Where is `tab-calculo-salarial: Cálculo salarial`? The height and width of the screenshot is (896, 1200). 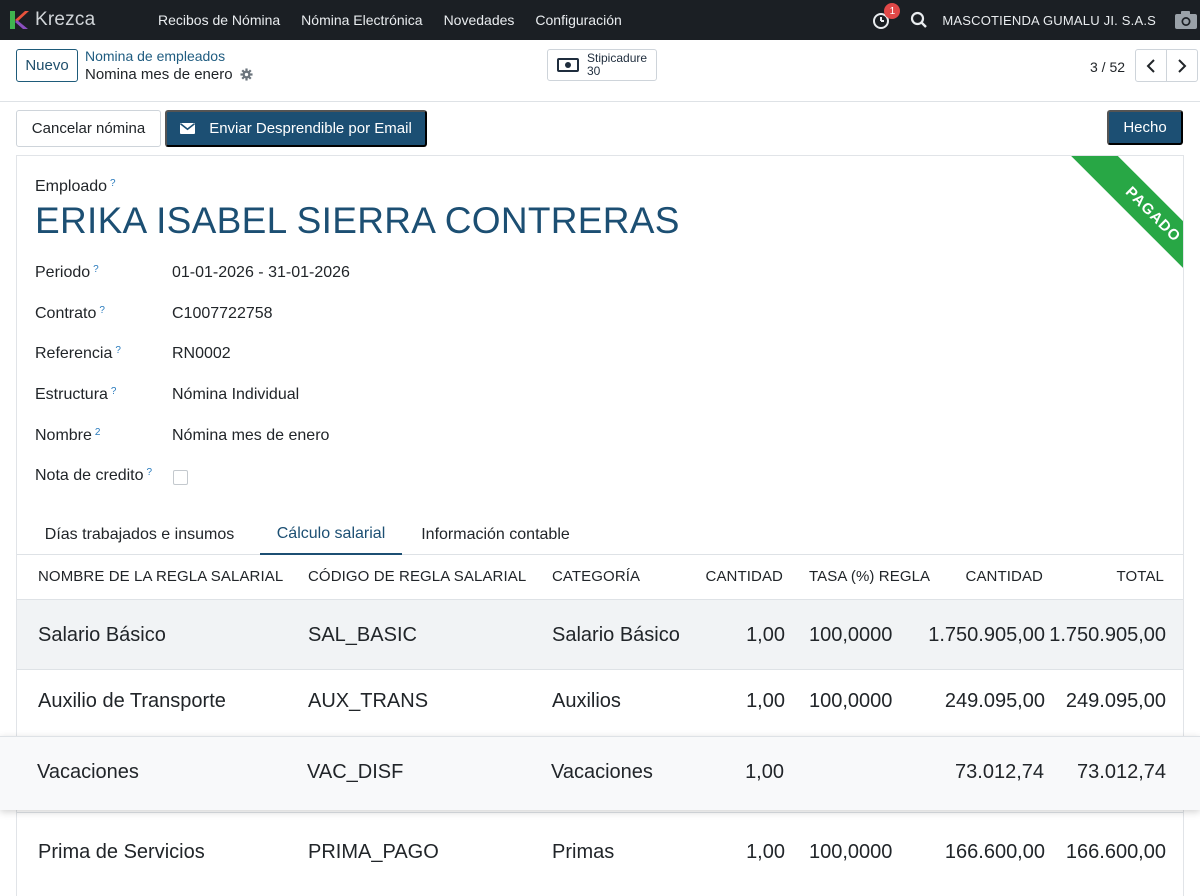 tab-calculo-salarial: Cálculo salarial is located at coordinates (331, 534).